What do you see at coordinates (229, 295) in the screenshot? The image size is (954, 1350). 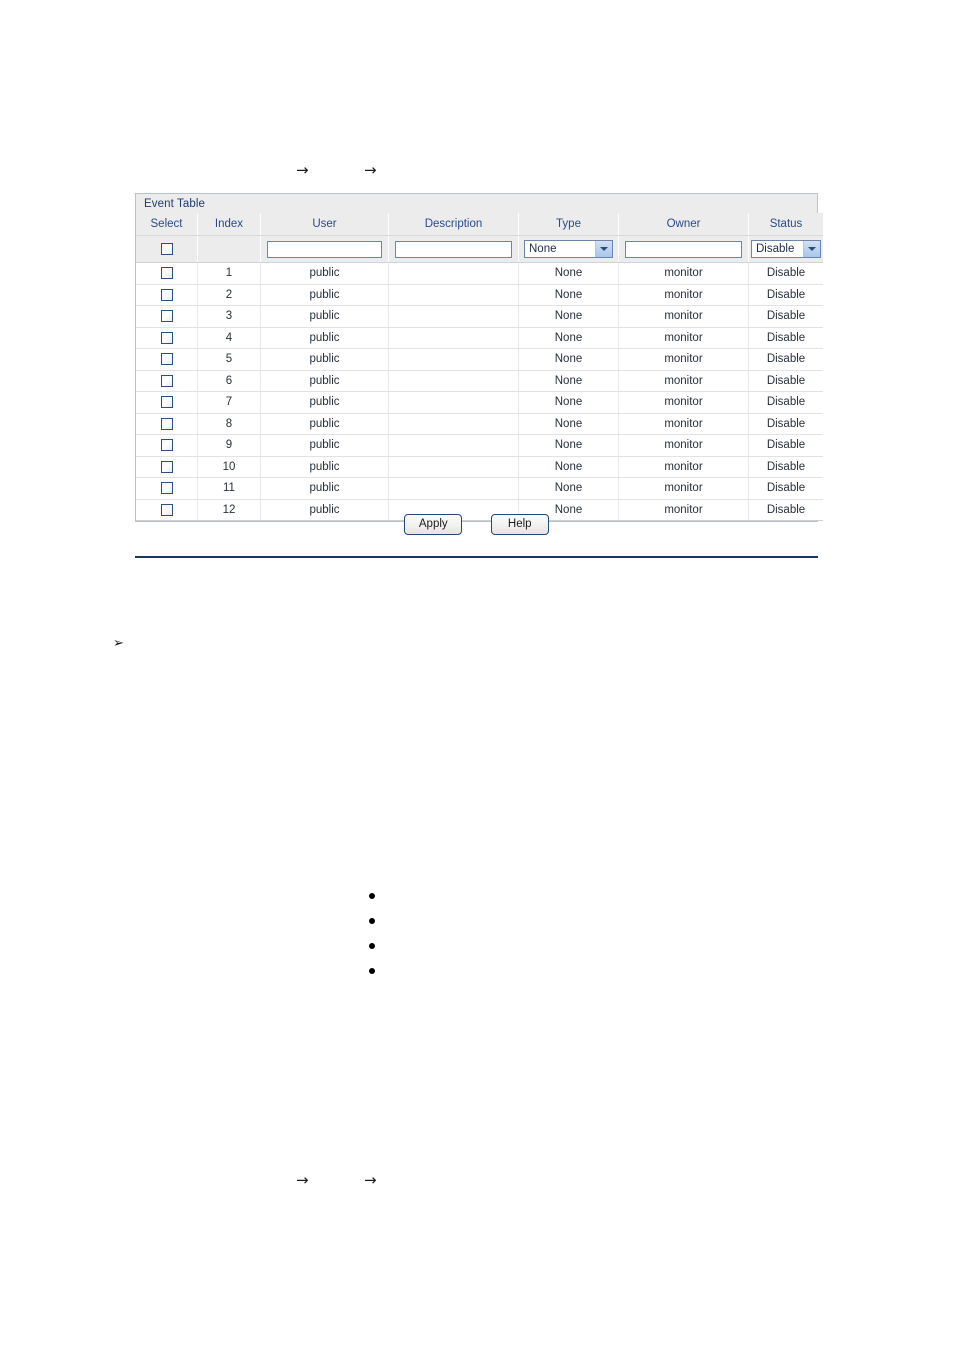 I see `row-index-cell: 2` at bounding box center [229, 295].